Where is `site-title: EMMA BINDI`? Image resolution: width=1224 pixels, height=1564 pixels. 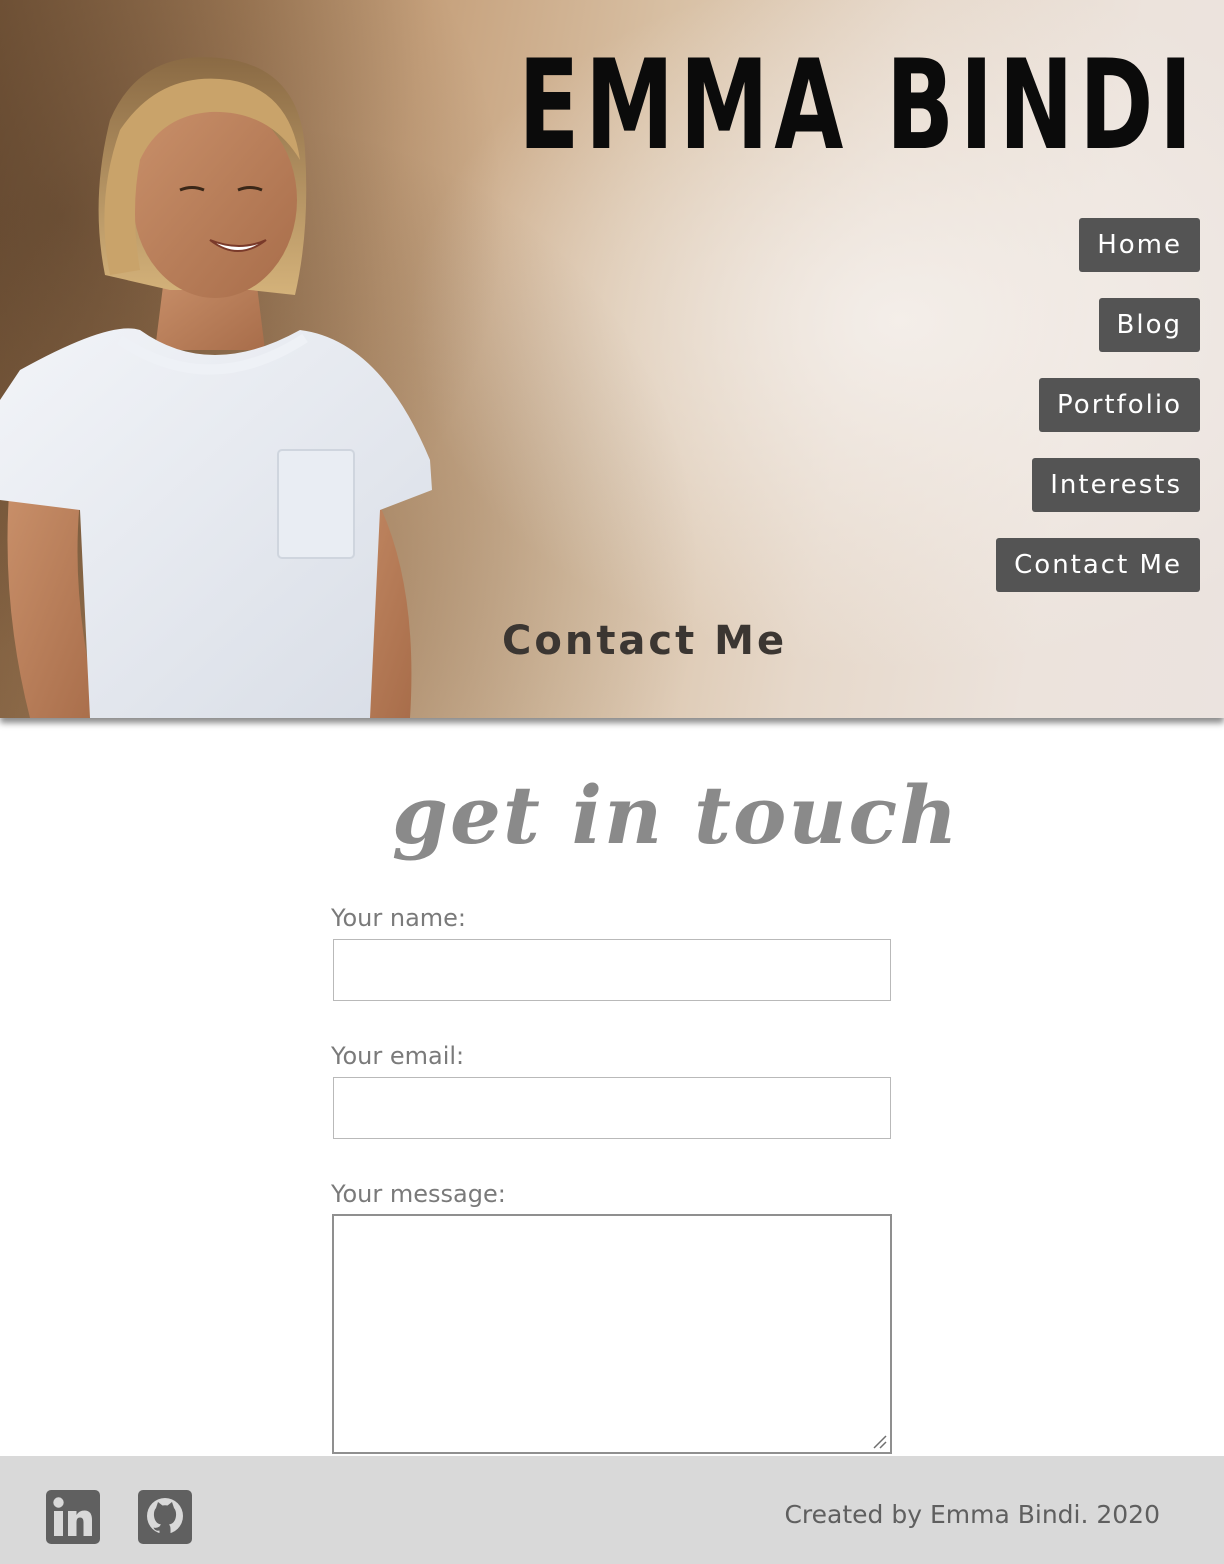 site-title: EMMA BINDI is located at coordinates (858, 106).